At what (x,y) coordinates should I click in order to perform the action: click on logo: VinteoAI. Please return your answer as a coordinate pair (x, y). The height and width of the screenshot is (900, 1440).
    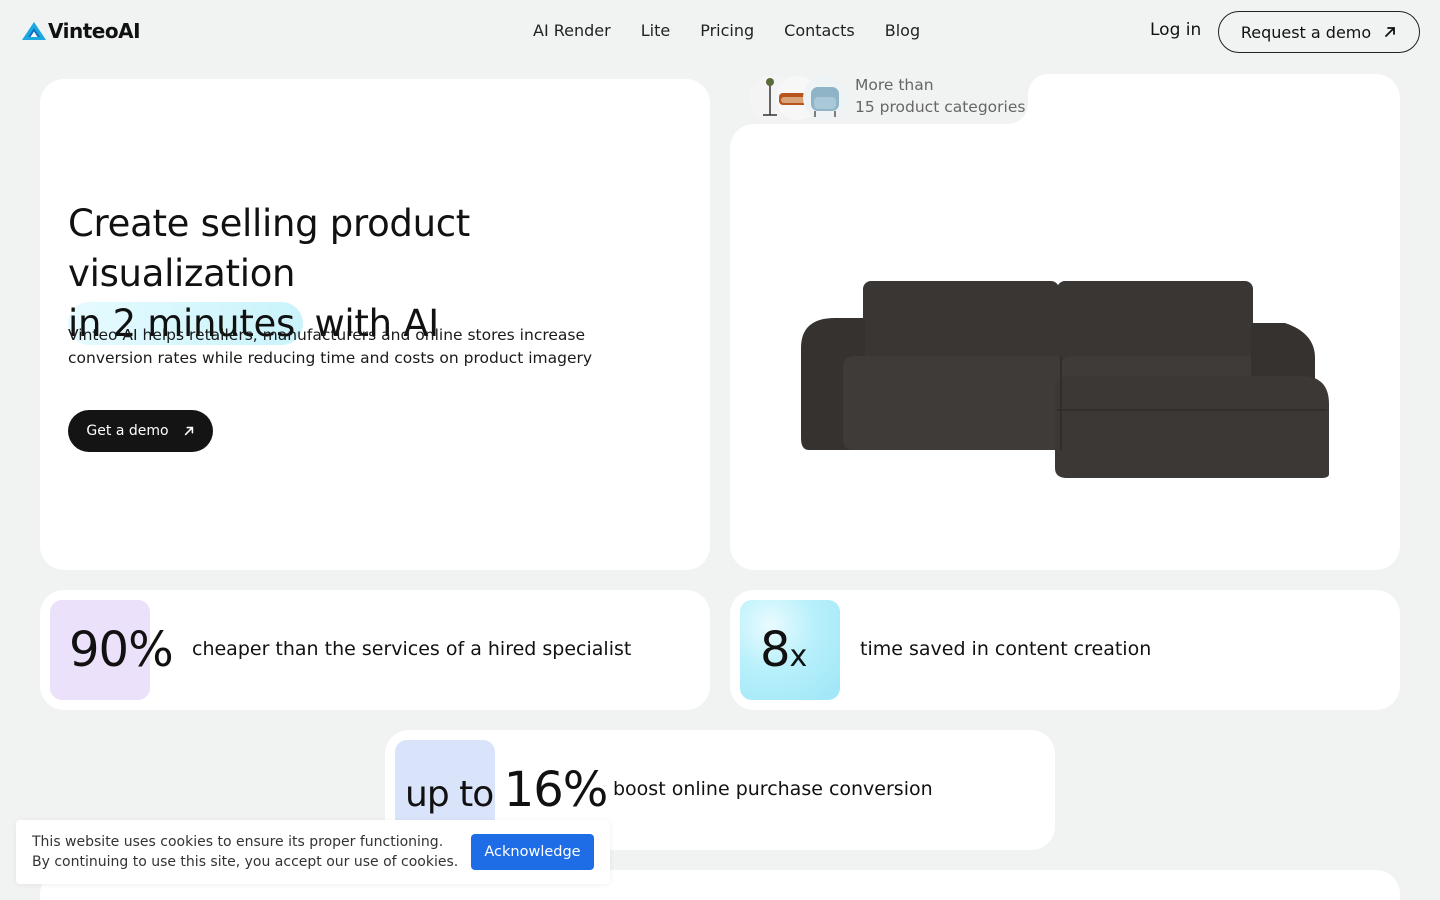
    Looking at the image, I should click on (81, 31).